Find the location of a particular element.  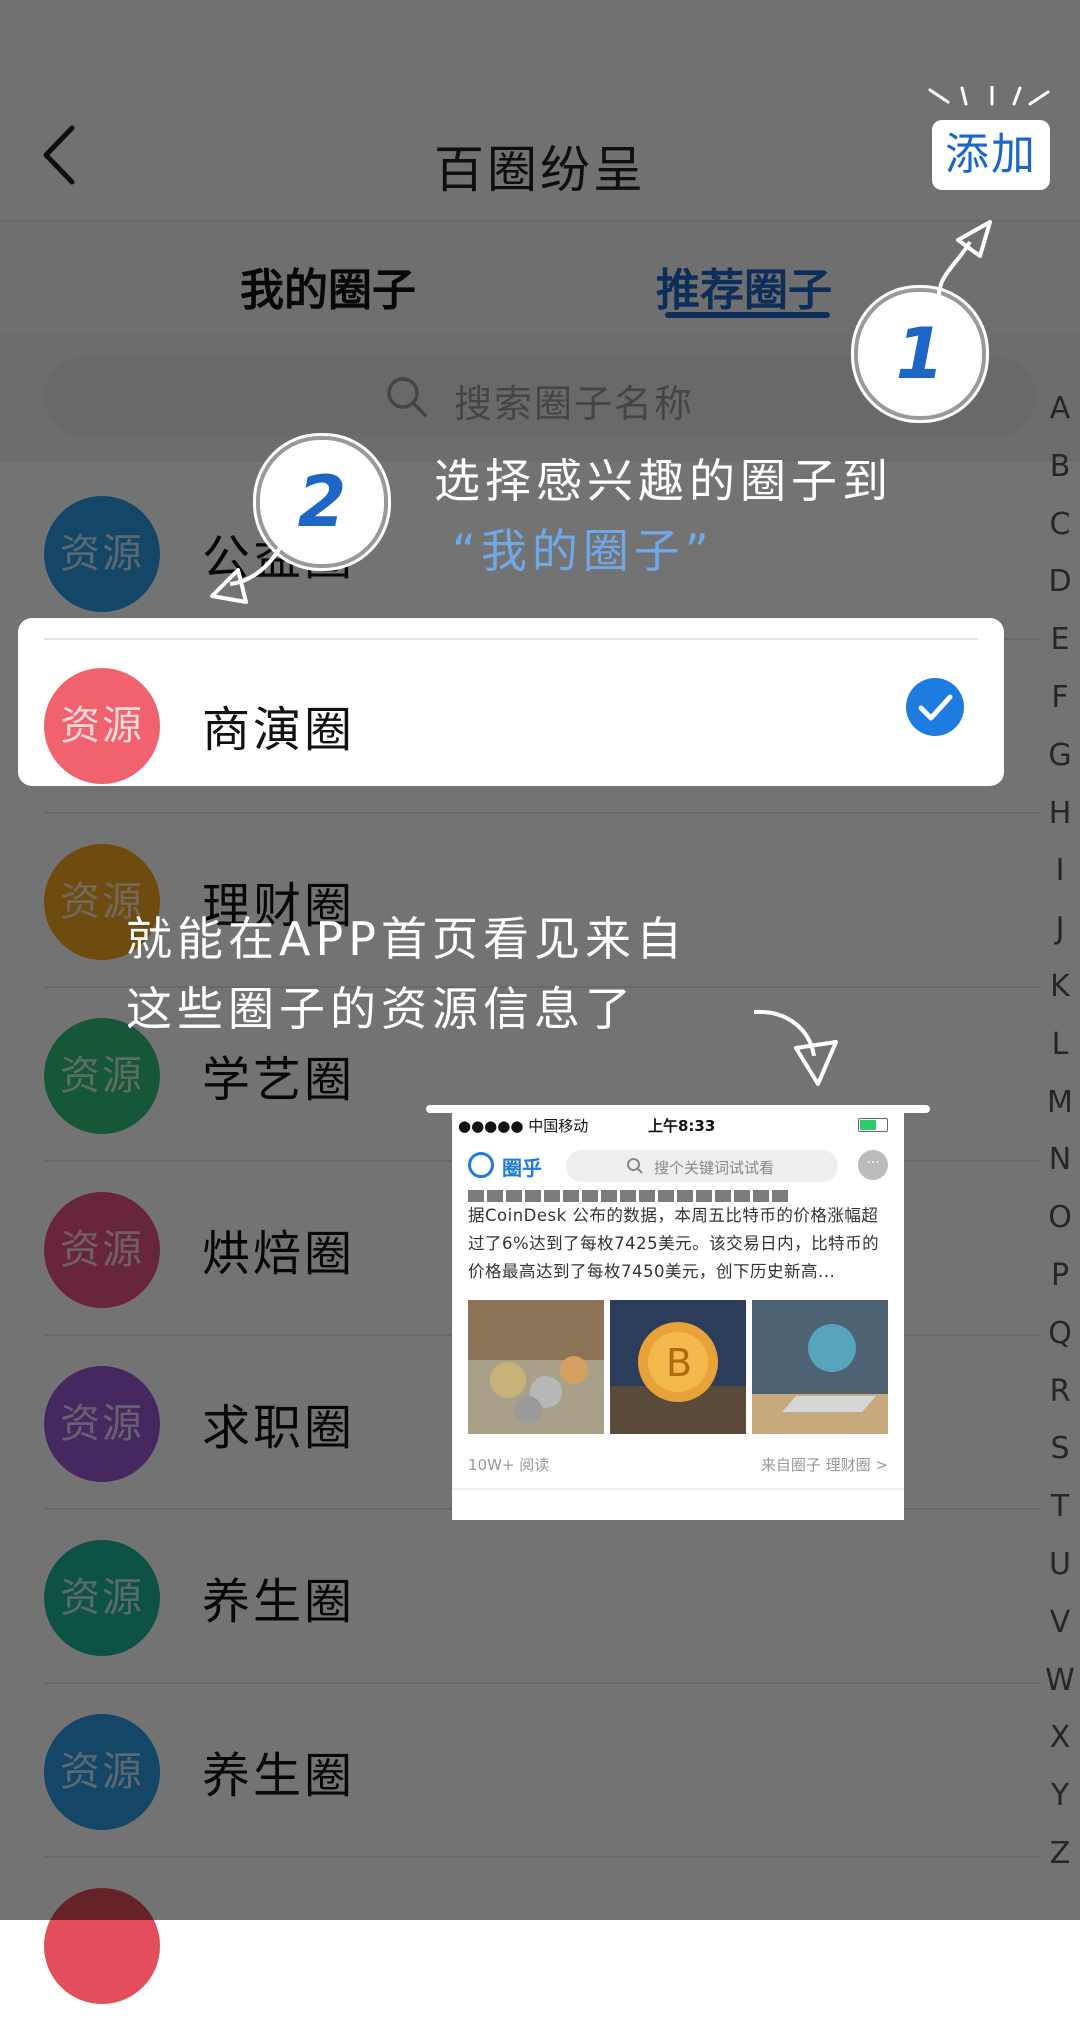

index-letter: A is located at coordinates (1060, 409).